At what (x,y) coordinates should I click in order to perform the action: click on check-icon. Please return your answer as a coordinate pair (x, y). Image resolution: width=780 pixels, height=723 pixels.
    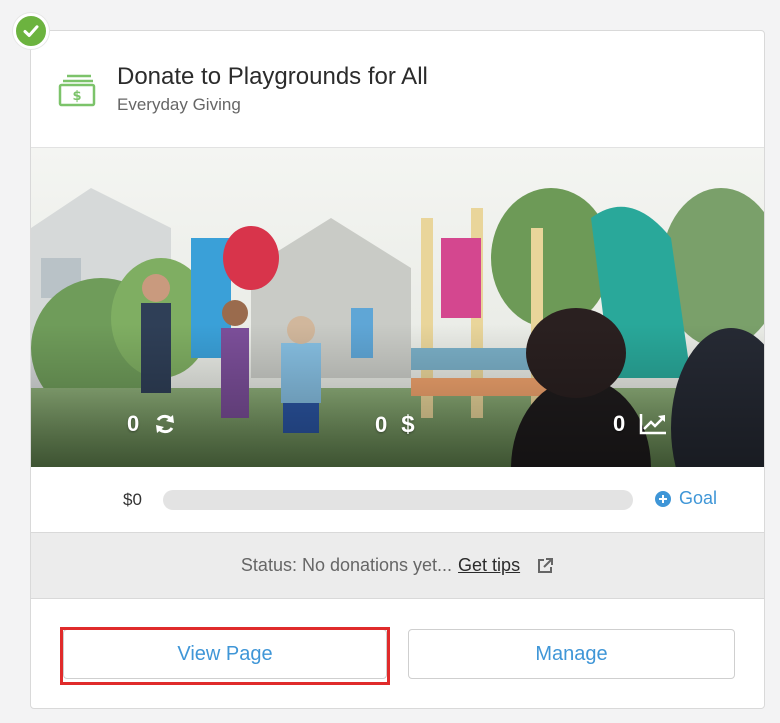
    Looking at the image, I should click on (31, 31).